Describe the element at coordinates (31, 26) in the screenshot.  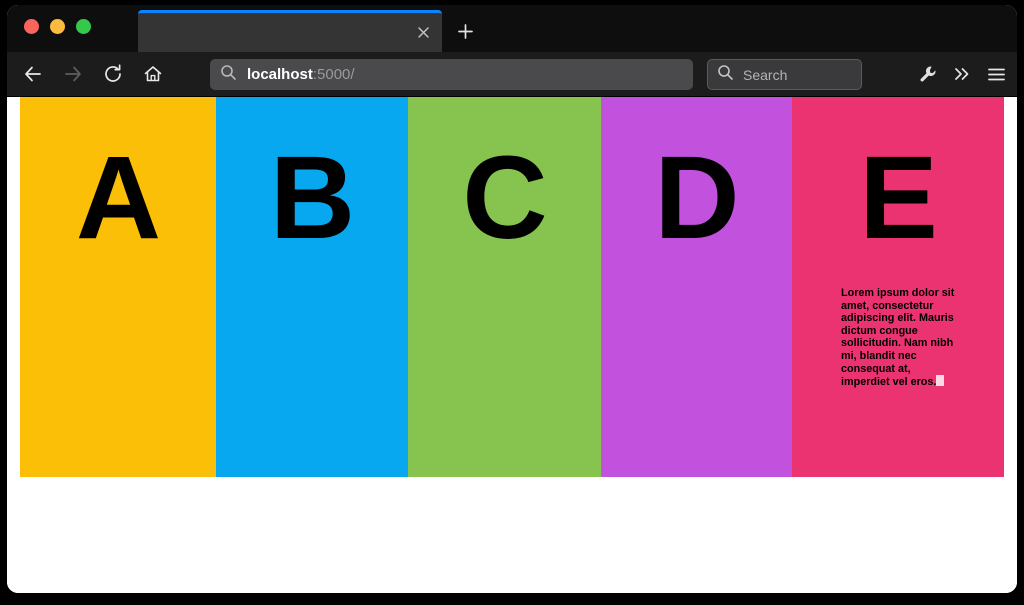
I see `close-window-button` at that location.